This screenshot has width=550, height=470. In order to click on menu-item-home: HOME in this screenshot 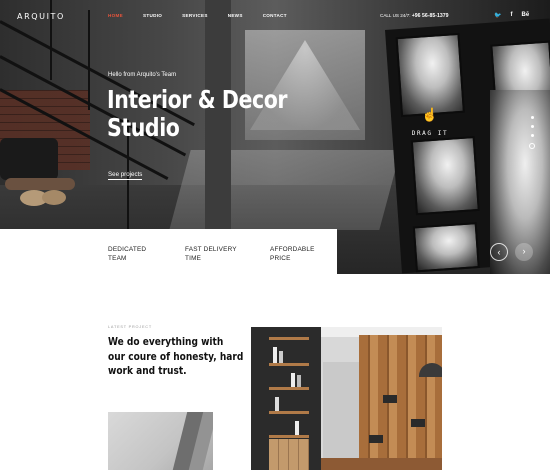, I will do `click(115, 15)`.